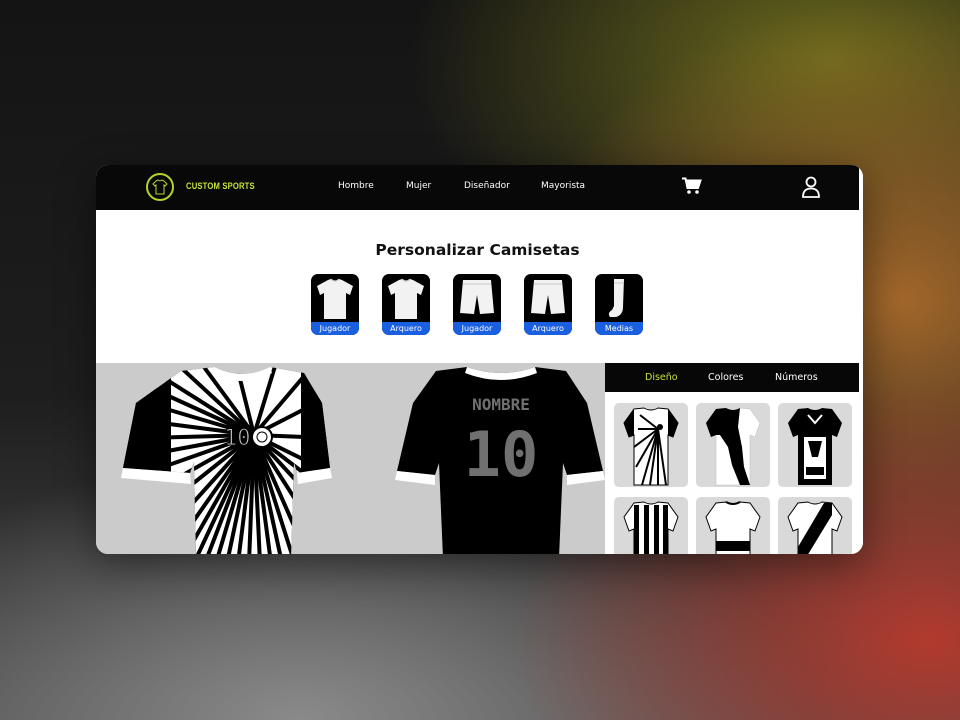 This screenshot has height=720, width=960. Describe the element at coordinates (237, 438) in the screenshot. I see `front-number: 10` at that location.